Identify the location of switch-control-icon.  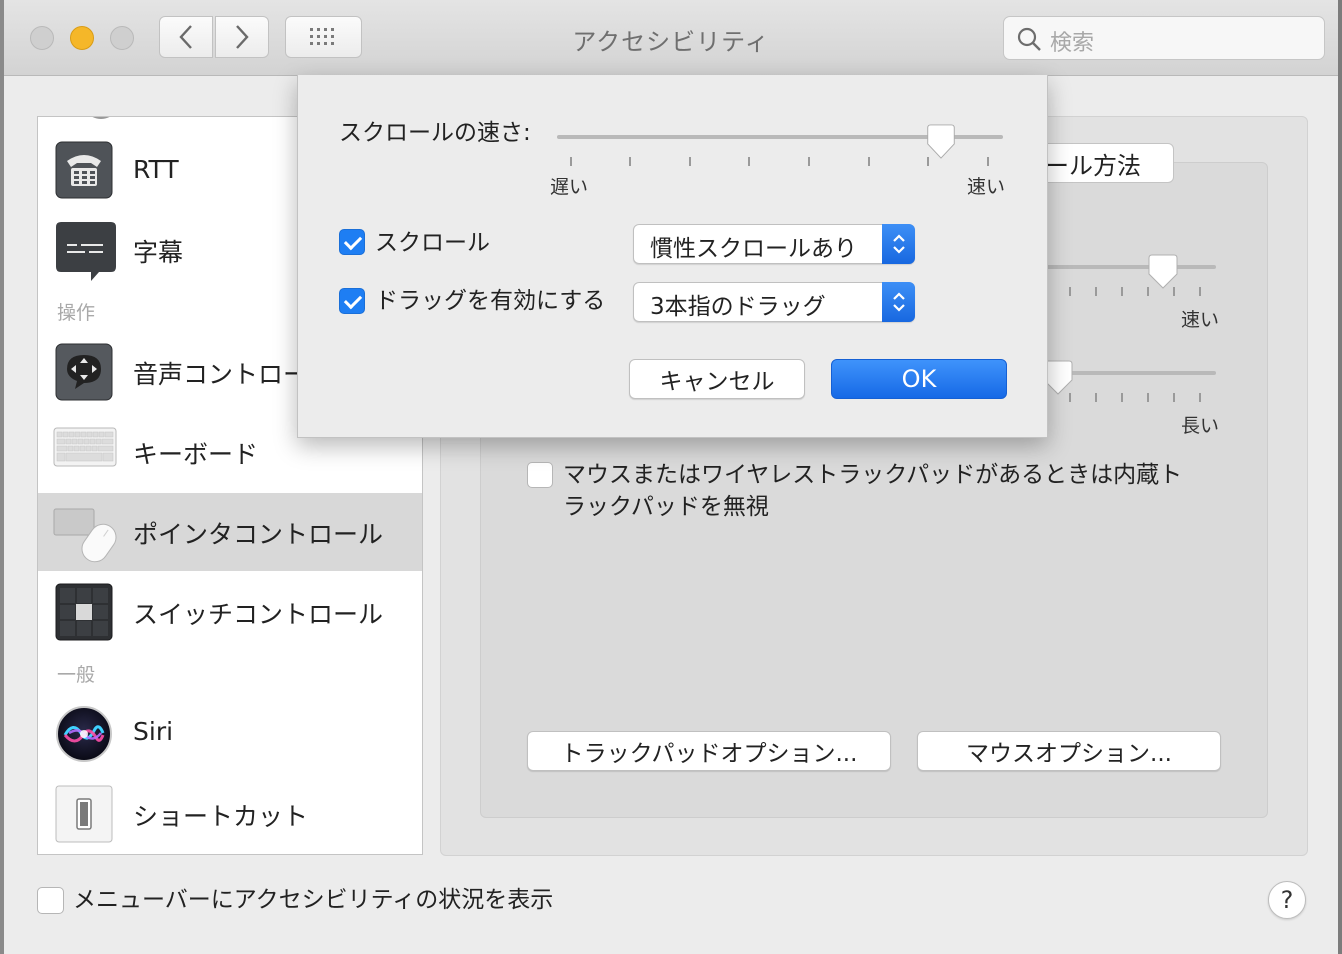
(84, 612).